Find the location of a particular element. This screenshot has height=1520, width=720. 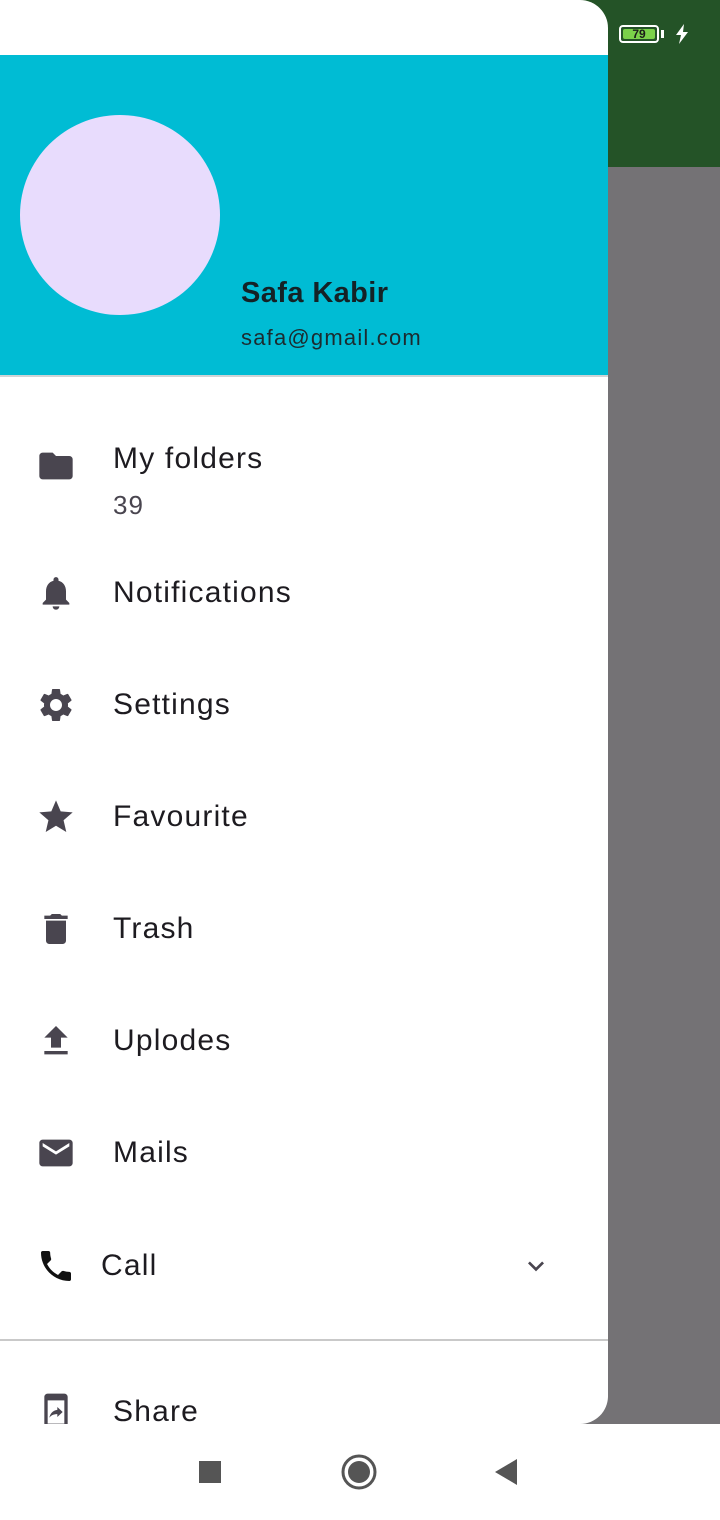

battery-icon: 79 is located at coordinates (639, 34).